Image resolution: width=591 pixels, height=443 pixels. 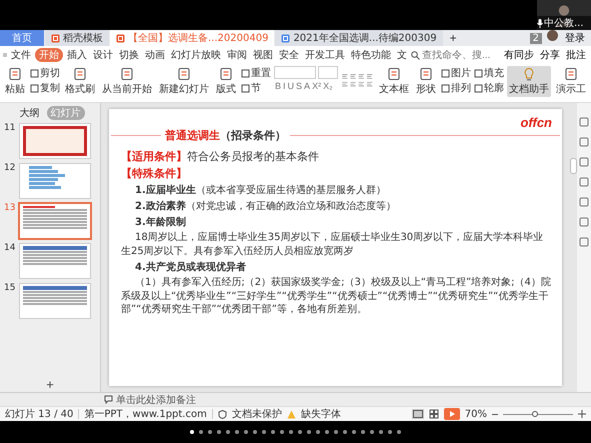 I want to click on play-button-icon, so click(x=452, y=414).